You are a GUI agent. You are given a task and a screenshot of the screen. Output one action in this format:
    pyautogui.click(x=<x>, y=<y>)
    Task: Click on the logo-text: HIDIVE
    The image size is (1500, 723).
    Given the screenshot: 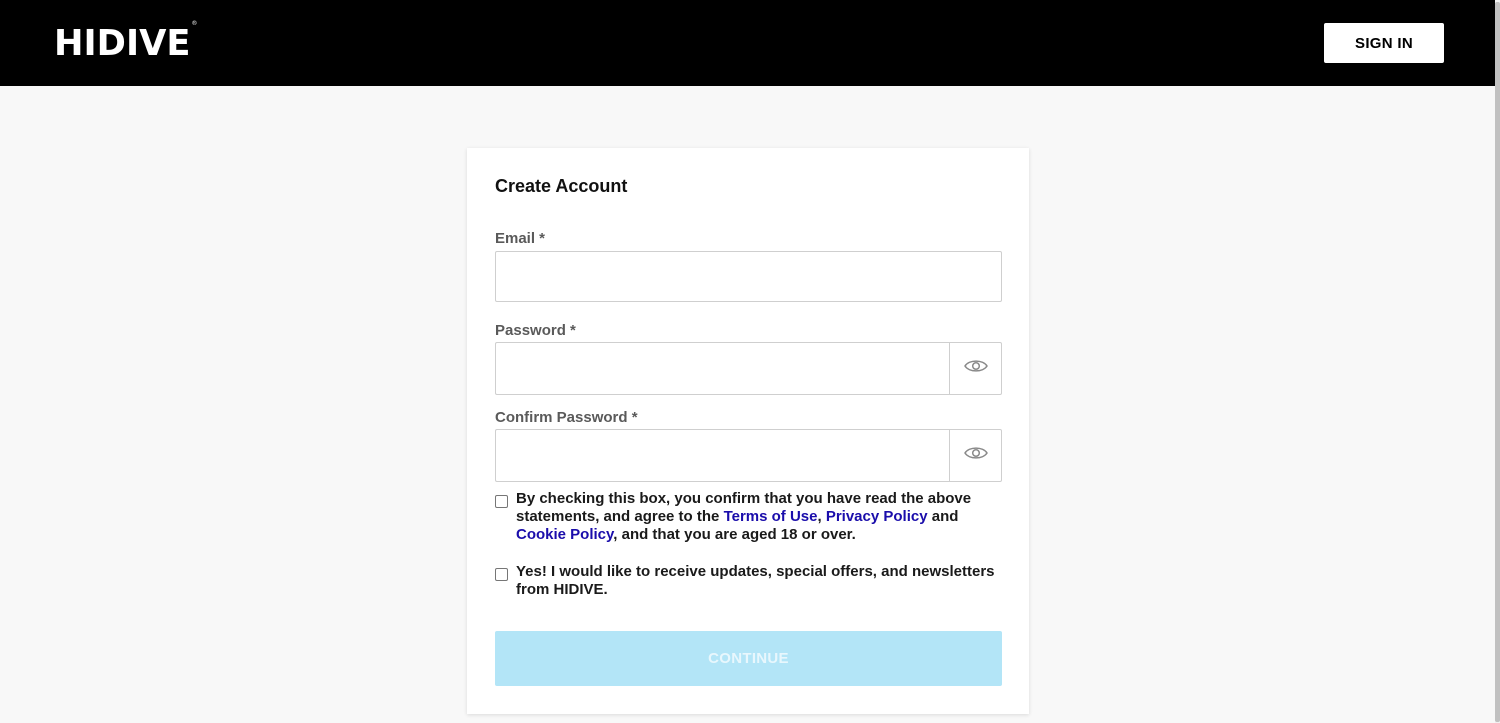 What is the action you would take?
    pyautogui.click(x=122, y=43)
    